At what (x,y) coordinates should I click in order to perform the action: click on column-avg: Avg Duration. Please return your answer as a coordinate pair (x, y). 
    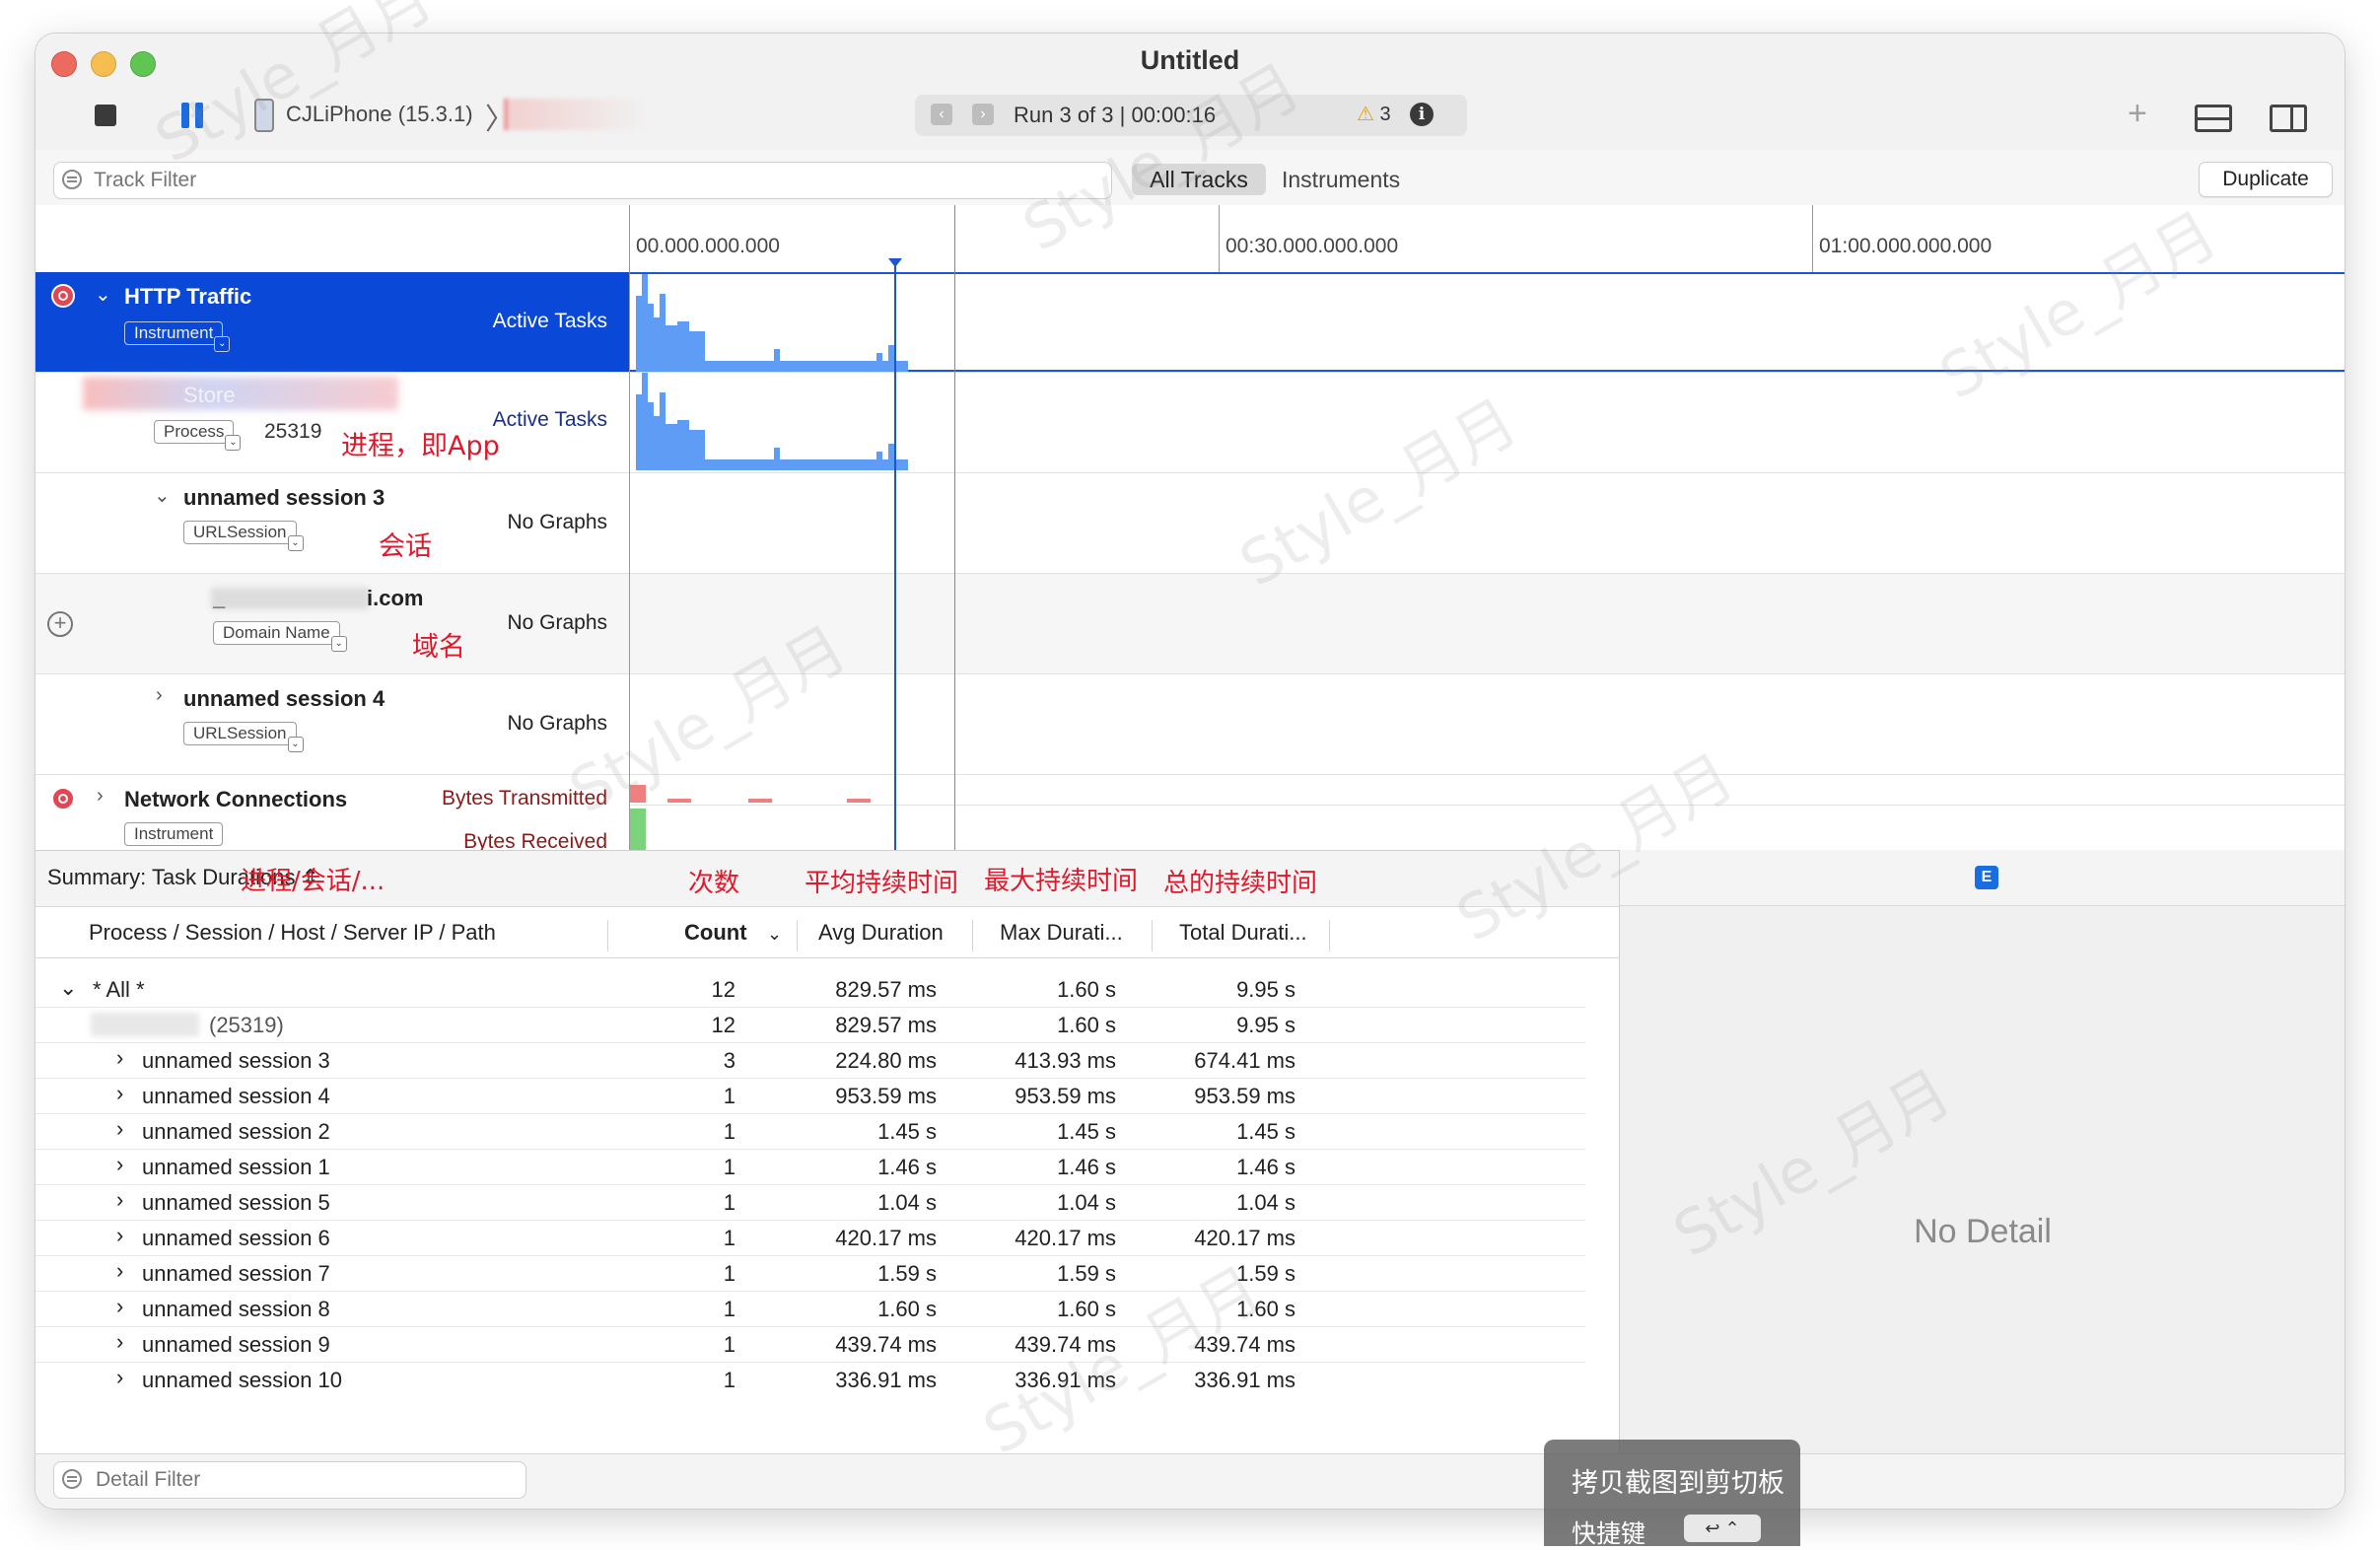
    Looking at the image, I should click on (881, 933).